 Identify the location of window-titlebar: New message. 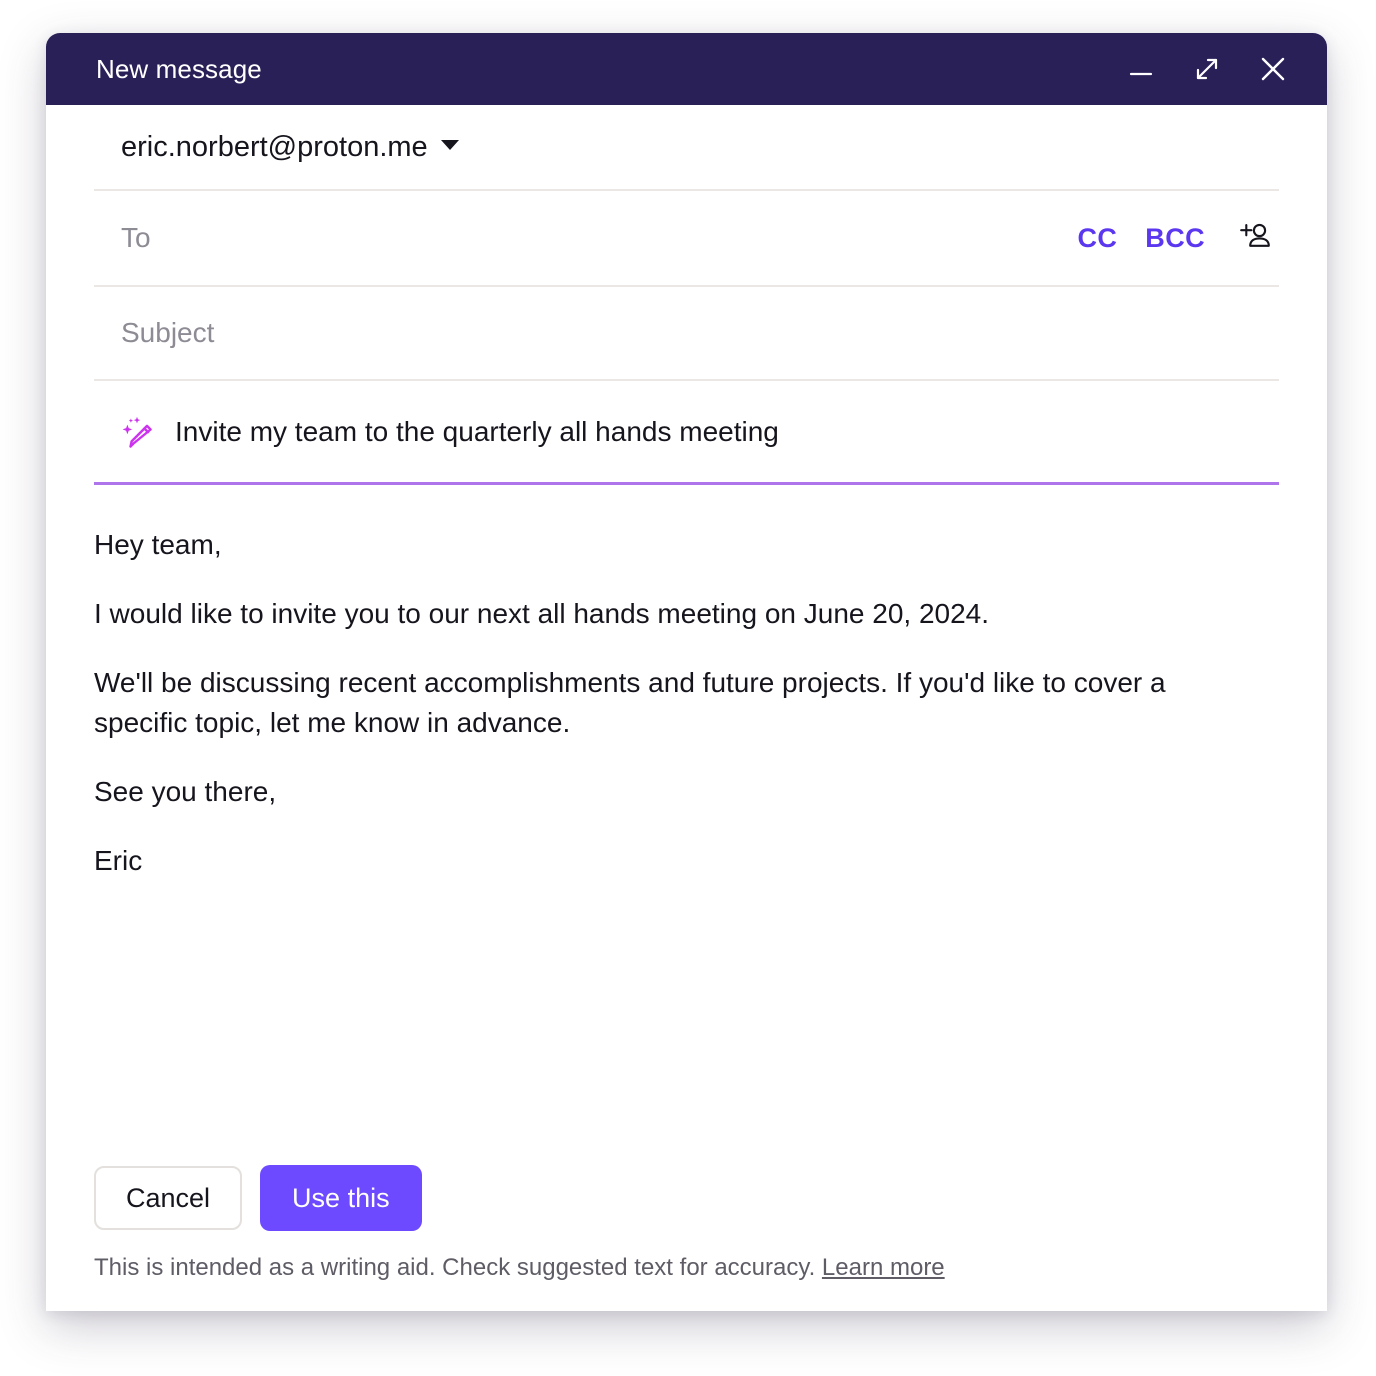
(686, 69).